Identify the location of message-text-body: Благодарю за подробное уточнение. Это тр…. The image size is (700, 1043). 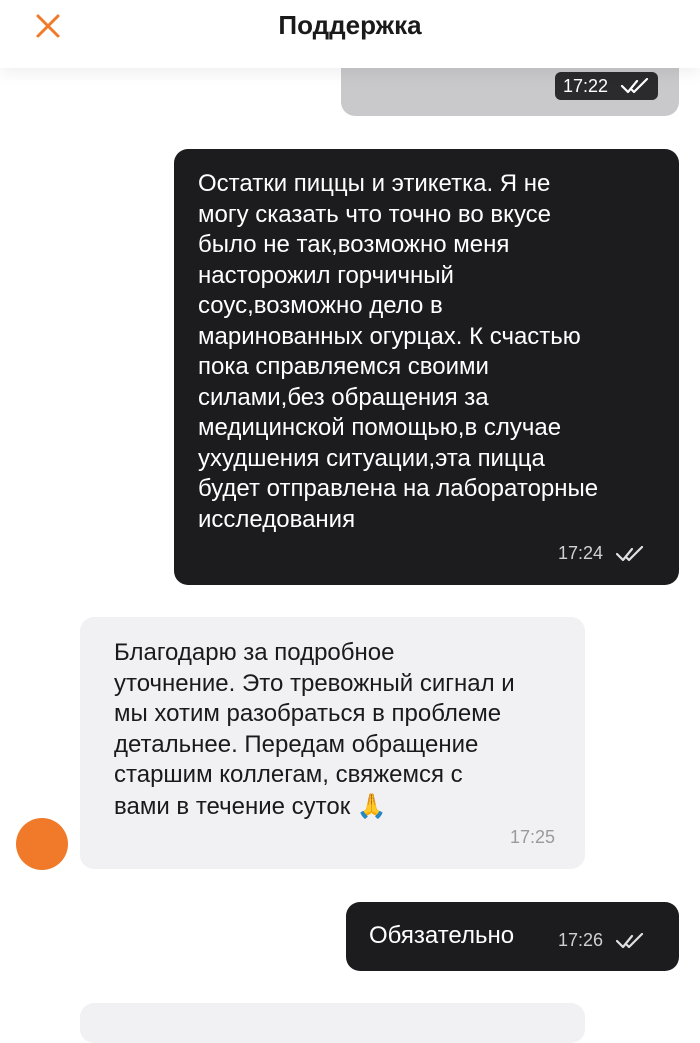
(314, 729).